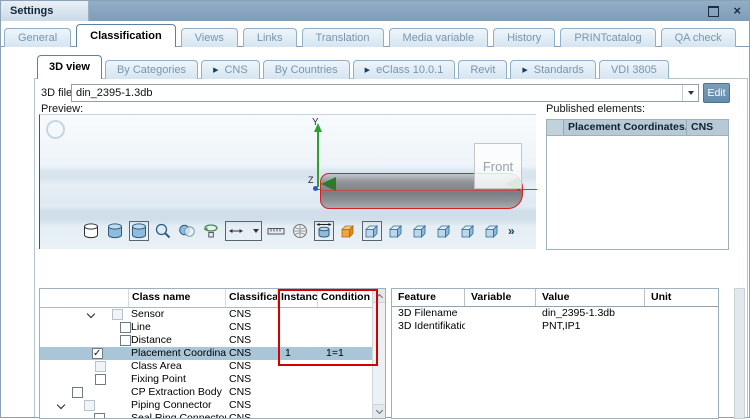 Image resolution: width=750 pixels, height=419 pixels. What do you see at coordinates (114, 93) in the screenshot?
I see `3d-file-value: din_2395-1.3db` at bounding box center [114, 93].